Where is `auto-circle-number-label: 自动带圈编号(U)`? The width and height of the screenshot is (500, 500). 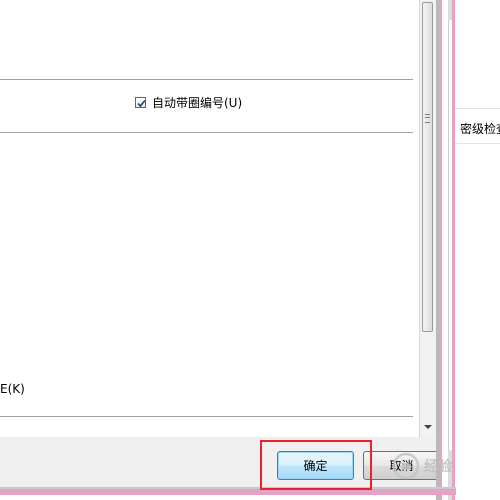 auto-circle-number-label: 自动带圈编号(U) is located at coordinates (197, 103).